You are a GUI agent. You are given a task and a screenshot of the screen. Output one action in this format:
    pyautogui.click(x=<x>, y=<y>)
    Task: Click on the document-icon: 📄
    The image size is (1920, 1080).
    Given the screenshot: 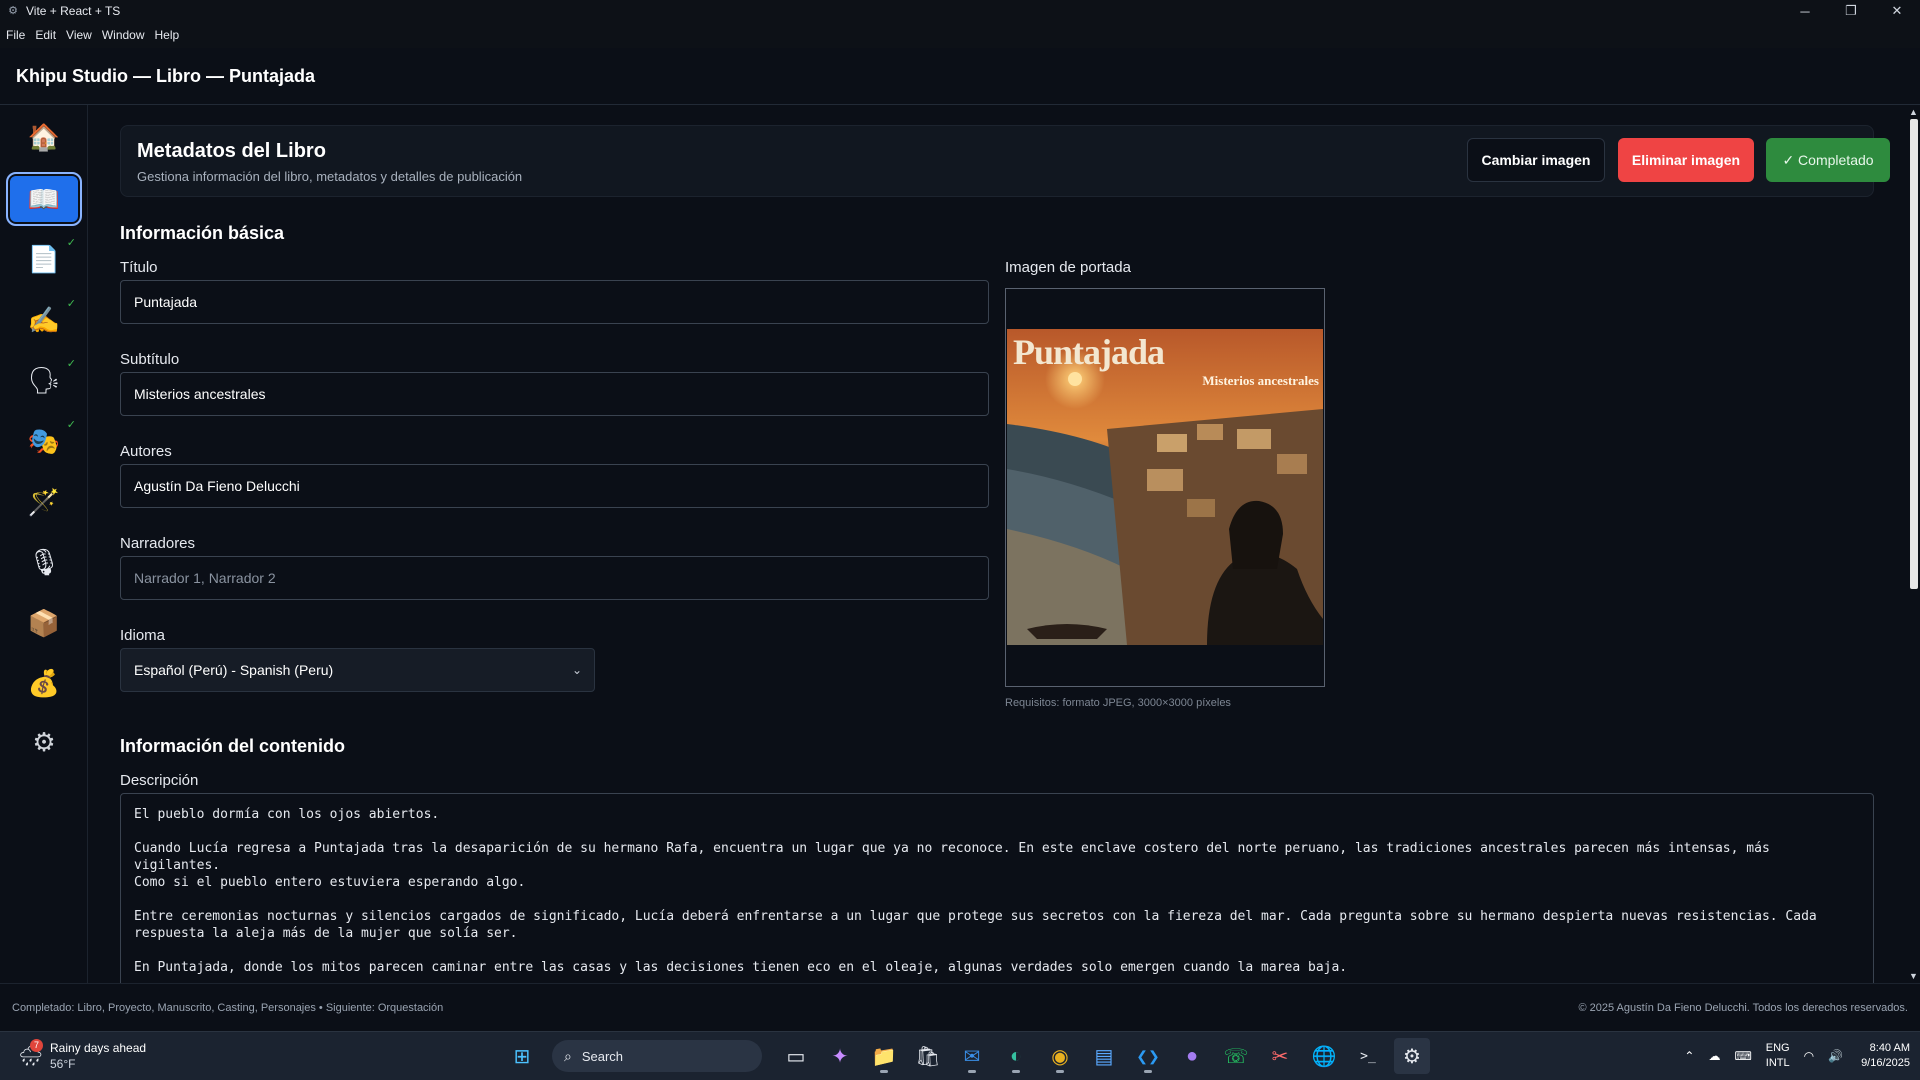 What is the action you would take?
    pyautogui.click(x=44, y=258)
    